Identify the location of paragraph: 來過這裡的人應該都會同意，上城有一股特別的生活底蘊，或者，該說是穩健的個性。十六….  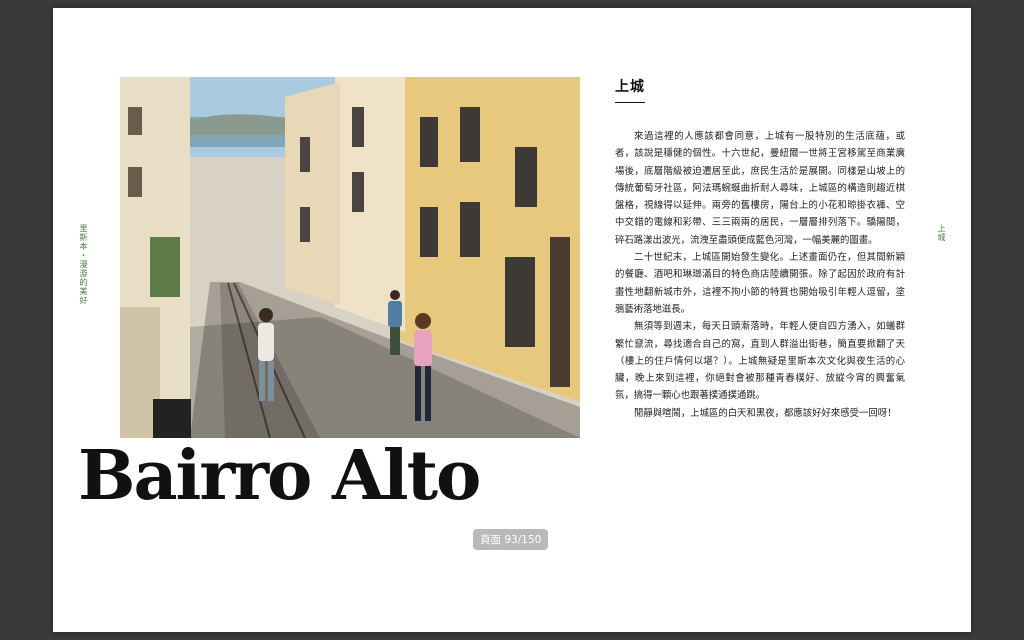
(760, 188).